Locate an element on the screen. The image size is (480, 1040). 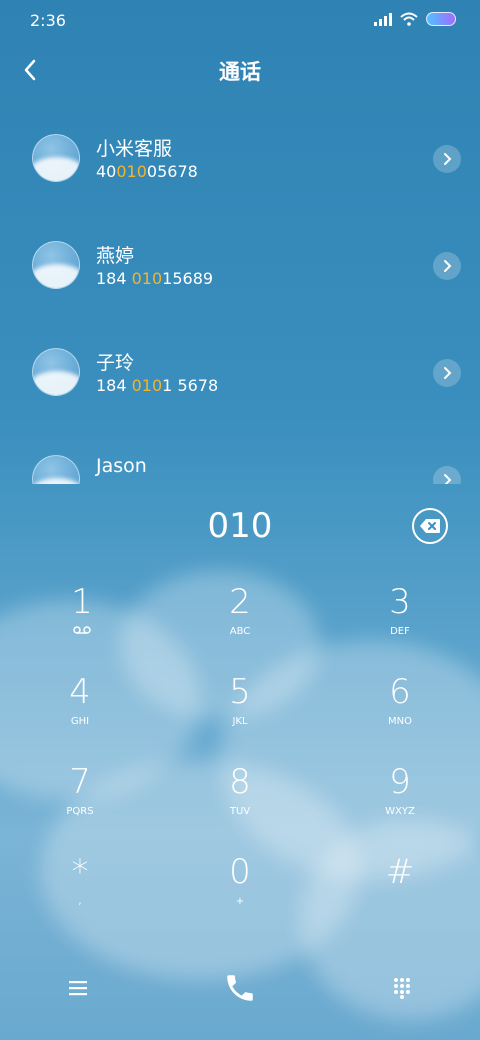
menu-button is located at coordinates (78, 988).